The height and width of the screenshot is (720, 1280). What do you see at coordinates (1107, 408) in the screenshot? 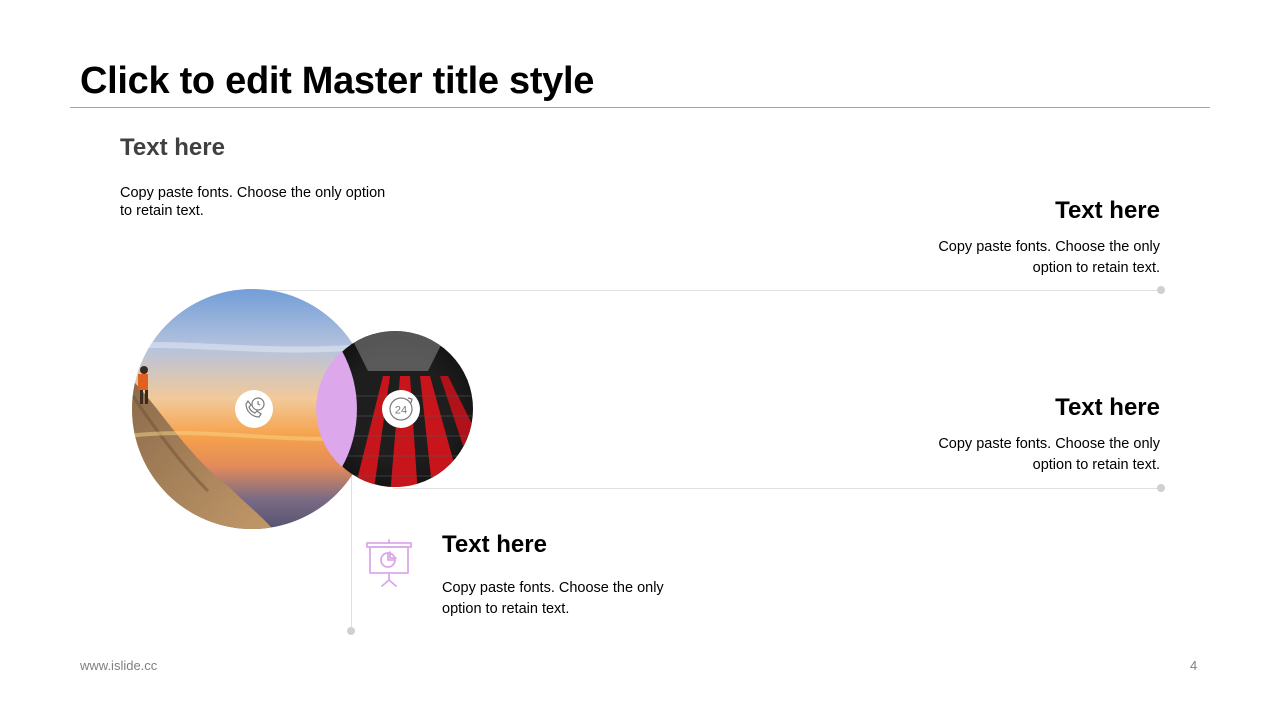
I see `block-3-heading: Text here` at bounding box center [1107, 408].